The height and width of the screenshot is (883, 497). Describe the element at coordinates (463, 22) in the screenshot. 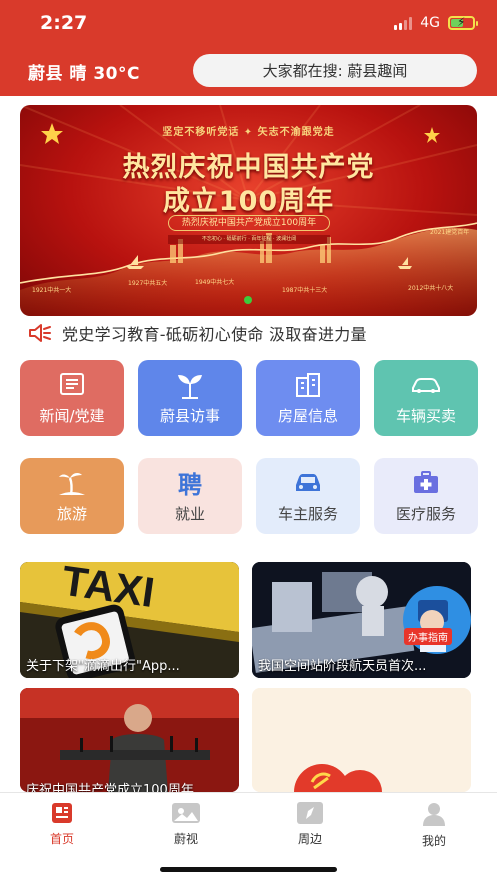

I see `battery-icon: ⚡` at that location.